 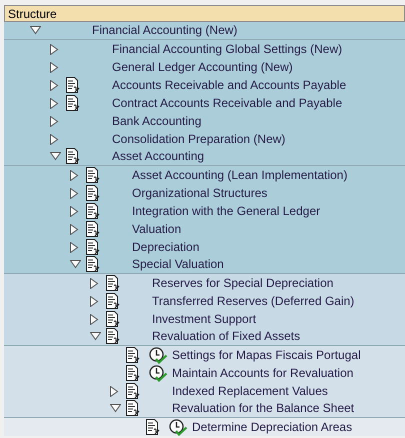 I want to click on header-title: Structure, so click(x=32, y=14).